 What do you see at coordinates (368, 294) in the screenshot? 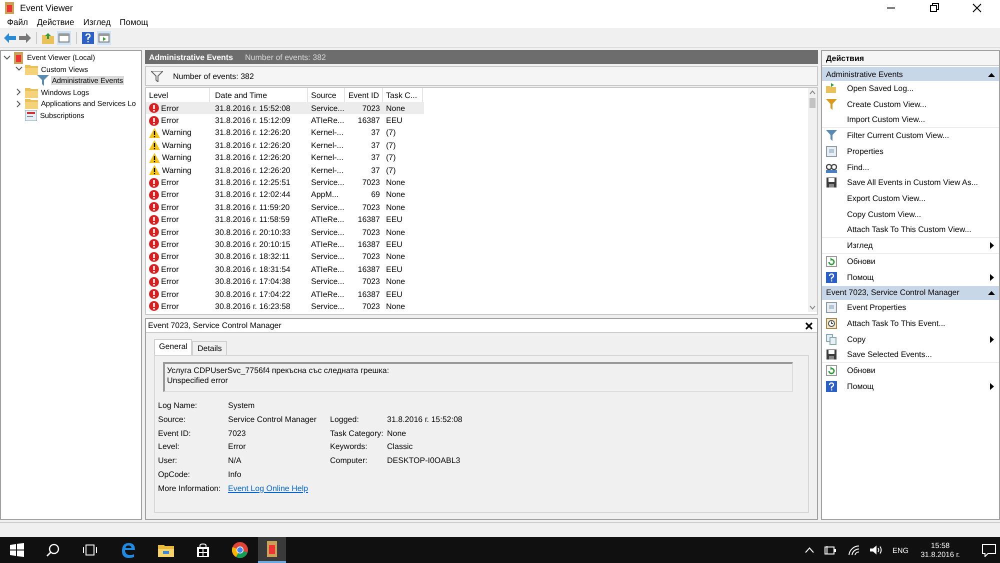
I see `table-cell-text: 16387` at bounding box center [368, 294].